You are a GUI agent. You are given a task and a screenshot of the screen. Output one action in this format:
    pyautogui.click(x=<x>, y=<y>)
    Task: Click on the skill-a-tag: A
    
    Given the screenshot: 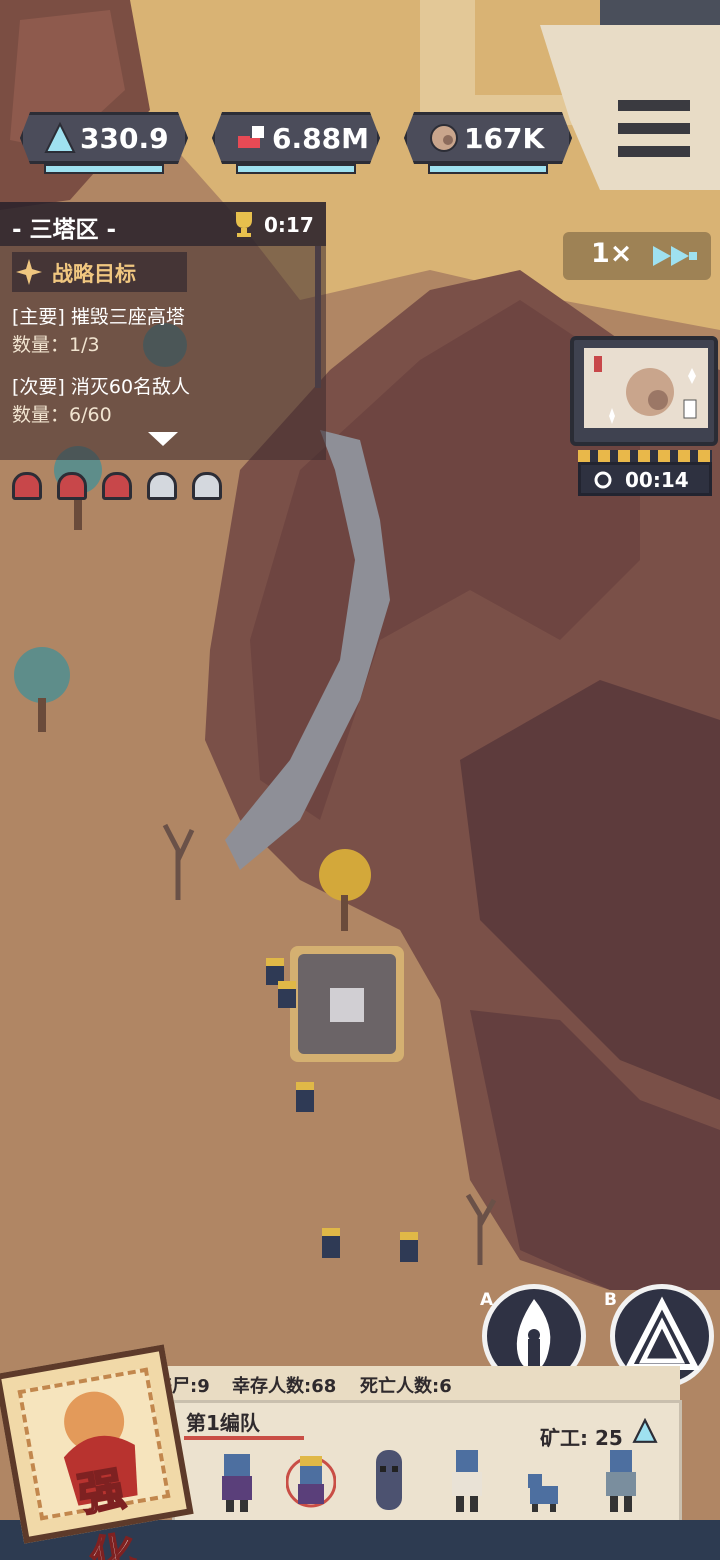 What is the action you would take?
    pyautogui.click(x=487, y=1300)
    